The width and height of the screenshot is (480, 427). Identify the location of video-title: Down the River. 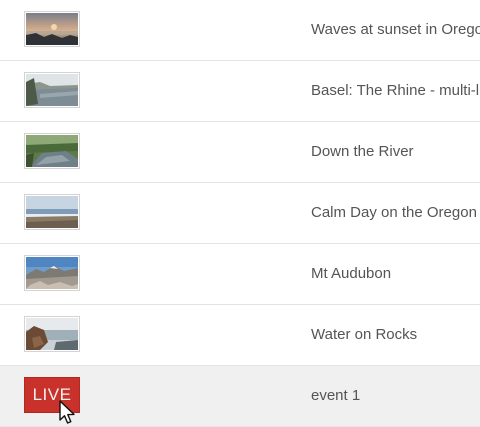
(362, 152).